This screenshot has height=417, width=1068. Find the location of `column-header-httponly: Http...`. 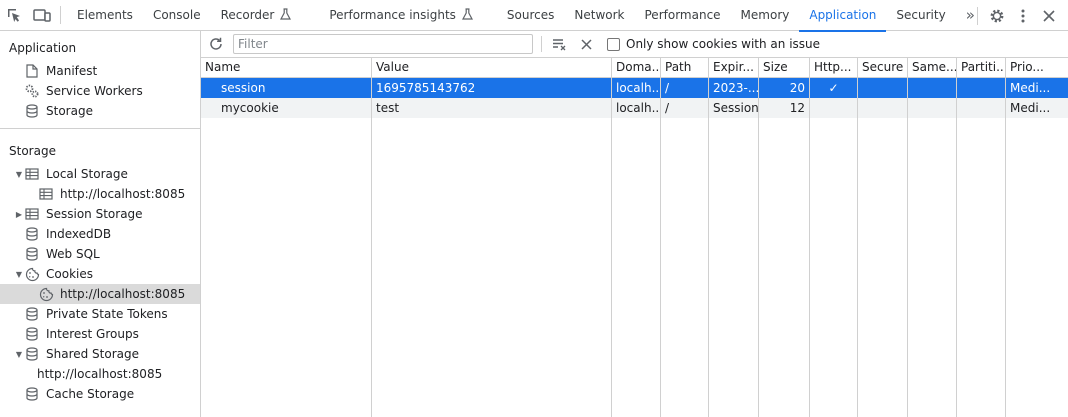

column-header-httponly: Http... is located at coordinates (833, 67).